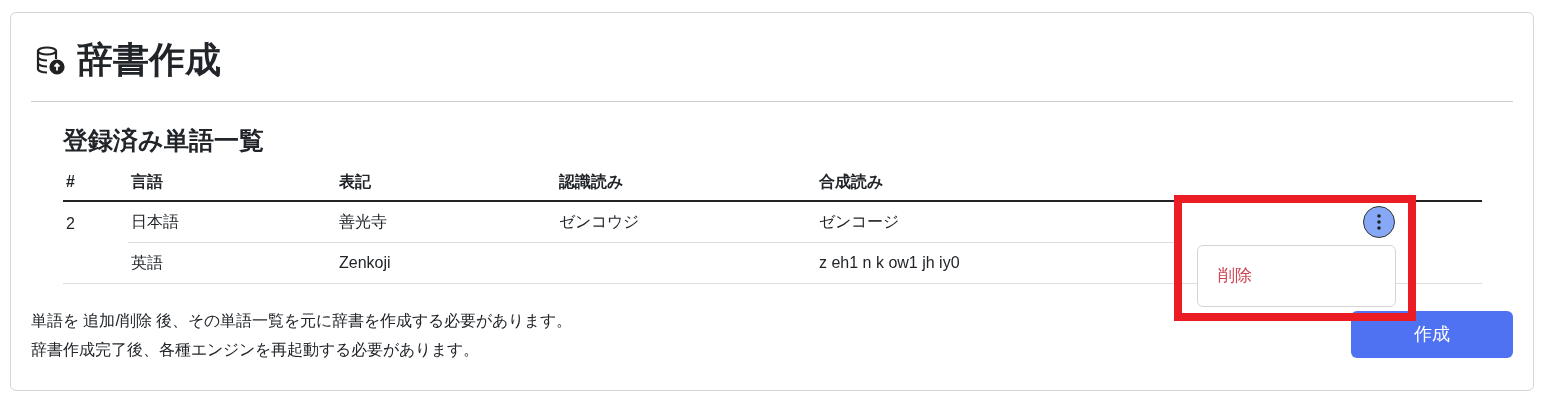 The width and height of the screenshot is (1543, 403). Describe the element at coordinates (599, 221) in the screenshot. I see `table-cell: ゼンコウジ` at that location.